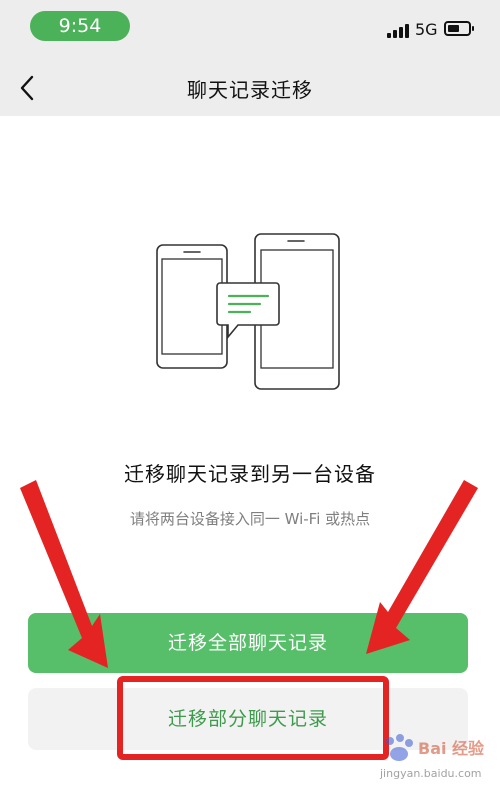 The width and height of the screenshot is (500, 789). I want to click on status-bar: 9:54 5G, so click(250, 30).